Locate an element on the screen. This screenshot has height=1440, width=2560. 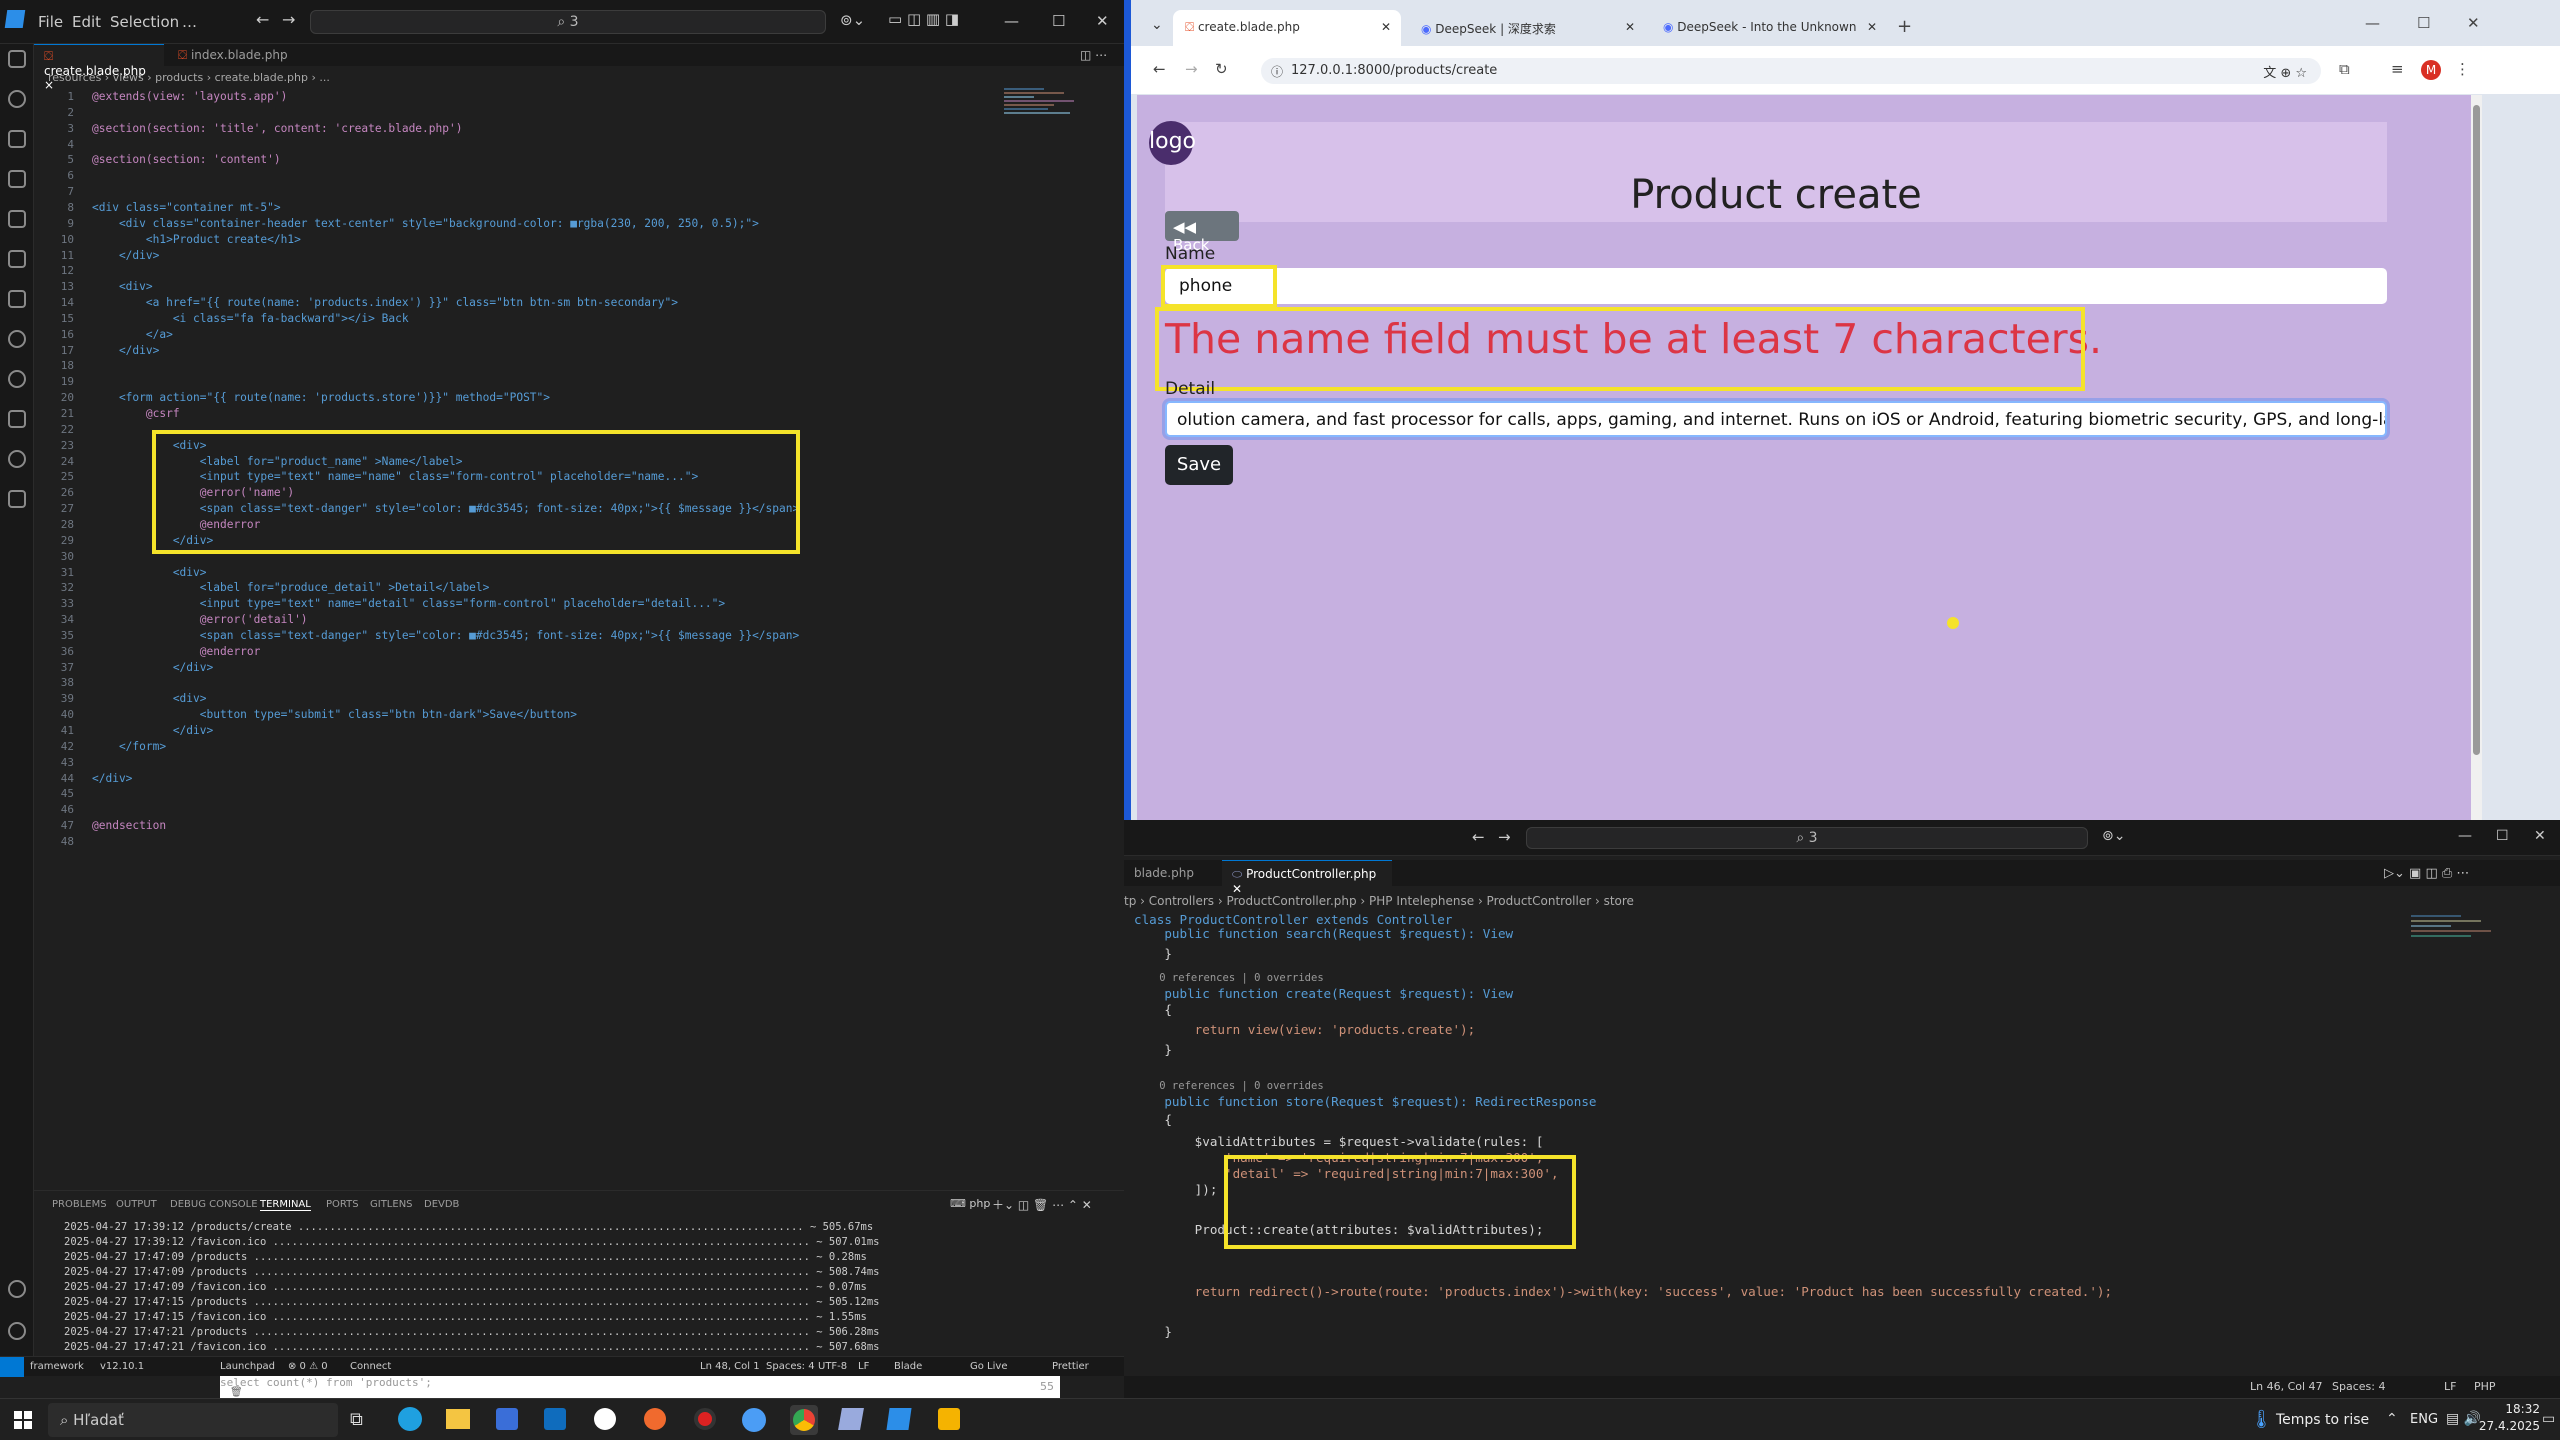
recorder-icon is located at coordinates (705, 1419).